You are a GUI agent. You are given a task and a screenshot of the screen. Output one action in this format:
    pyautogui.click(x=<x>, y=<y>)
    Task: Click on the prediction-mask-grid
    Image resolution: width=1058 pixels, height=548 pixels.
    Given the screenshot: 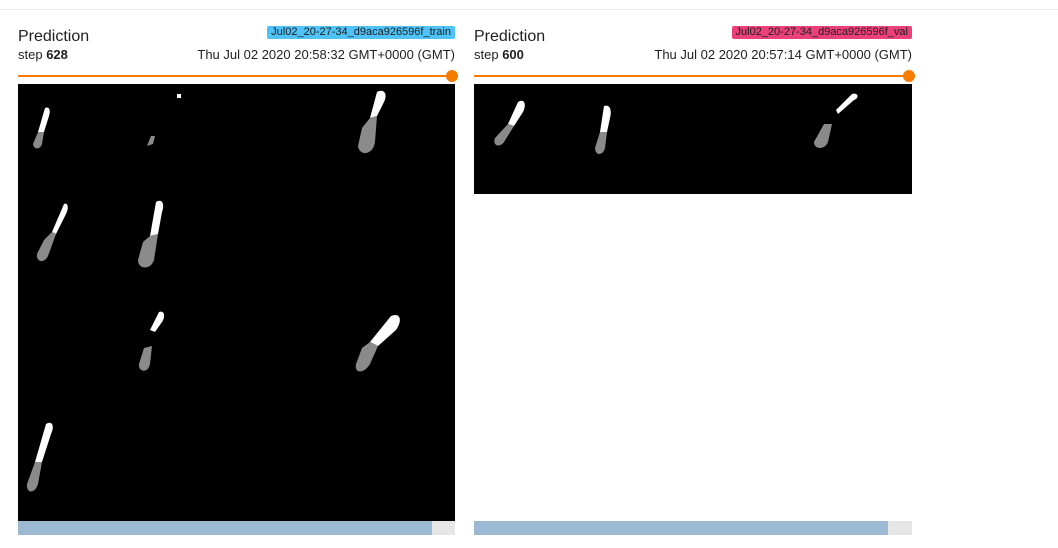 What is the action you would take?
    pyautogui.click(x=676, y=123)
    